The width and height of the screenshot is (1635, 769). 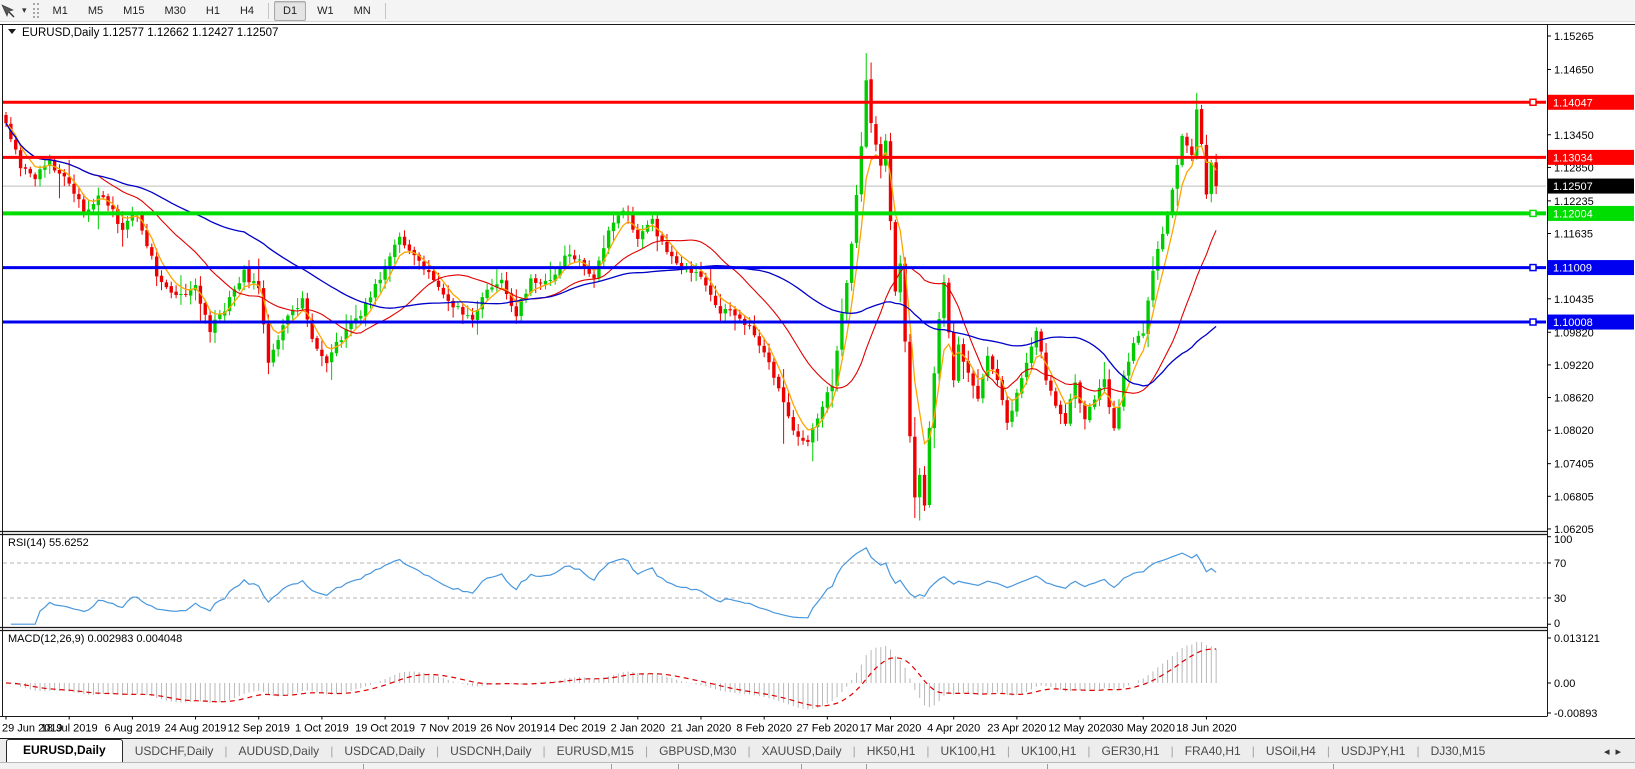 What do you see at coordinates (817, 11) in the screenshot?
I see `timeframe-toolbar: ▾ M1 M5 M15 M30 H1 H4 D1 W1 MN` at bounding box center [817, 11].